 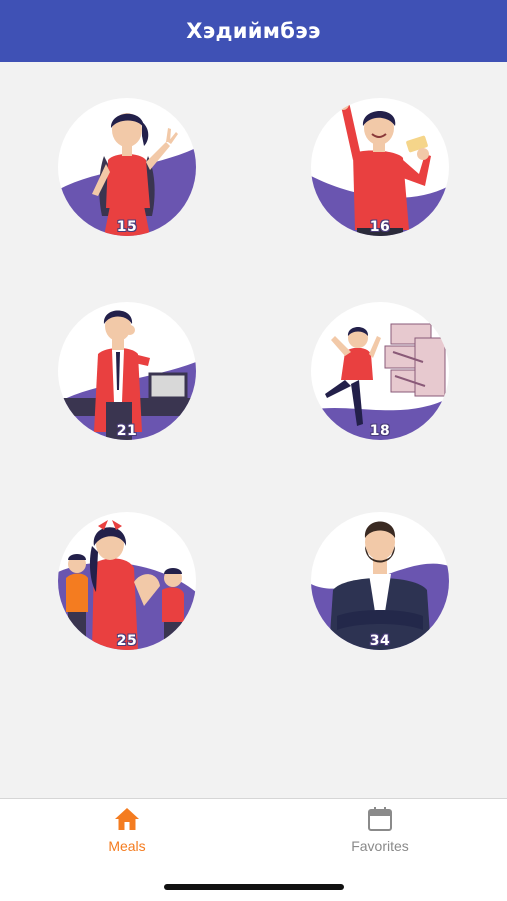 I want to click on age-label: 21, so click(x=127, y=431).